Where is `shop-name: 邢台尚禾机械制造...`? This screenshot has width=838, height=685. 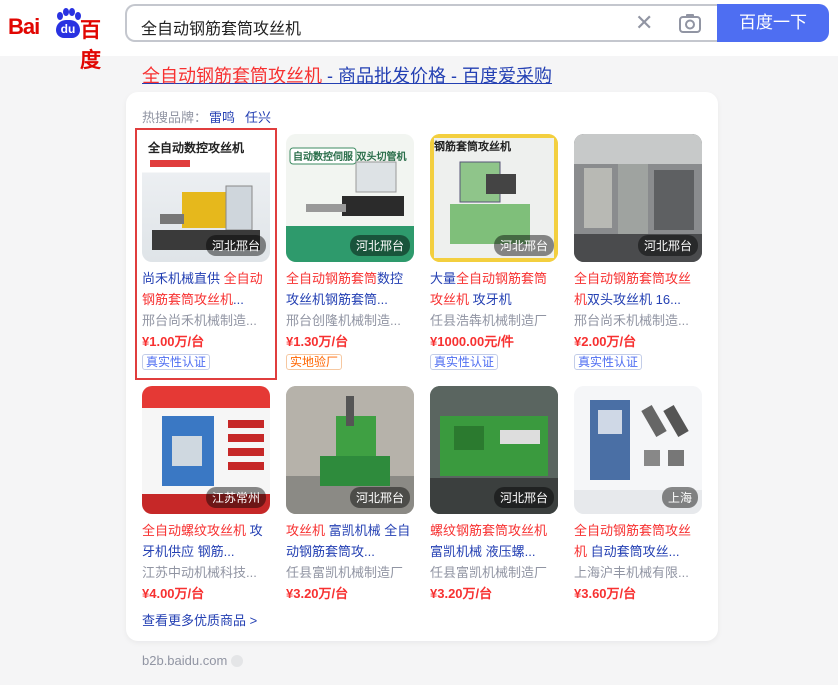 shop-name: 邢台尚禾机械制造... is located at coordinates (638, 320).